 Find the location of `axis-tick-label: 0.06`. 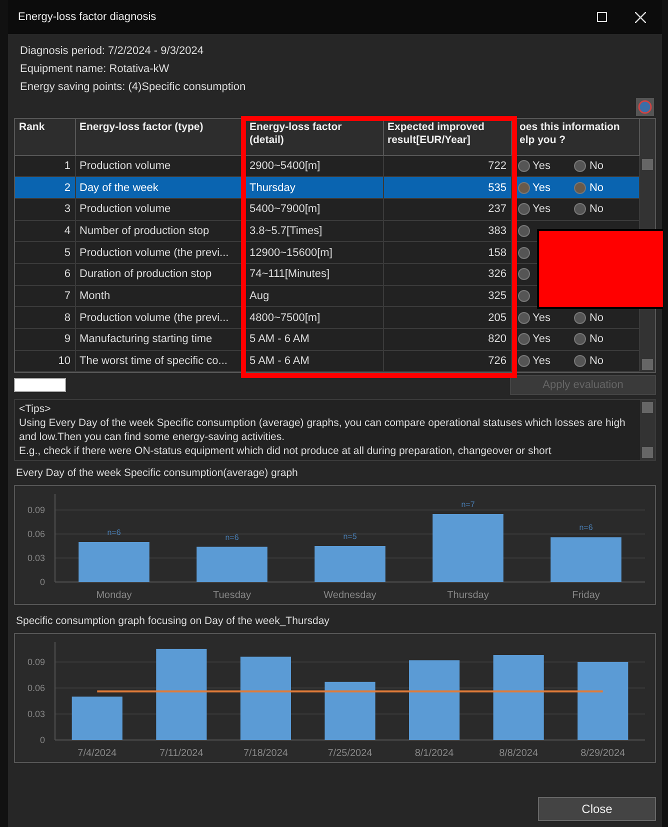

axis-tick-label: 0.06 is located at coordinates (36, 534).